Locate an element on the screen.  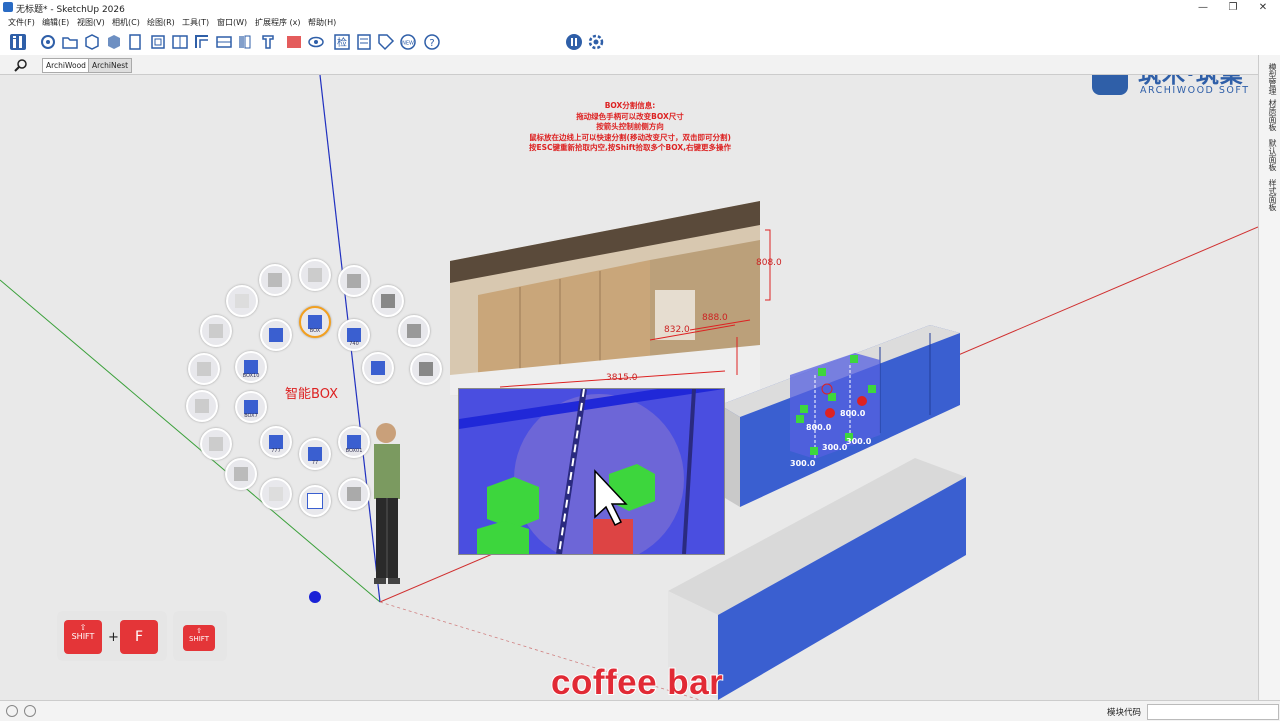
zoom-inset-svg is located at coordinates (591, 471).